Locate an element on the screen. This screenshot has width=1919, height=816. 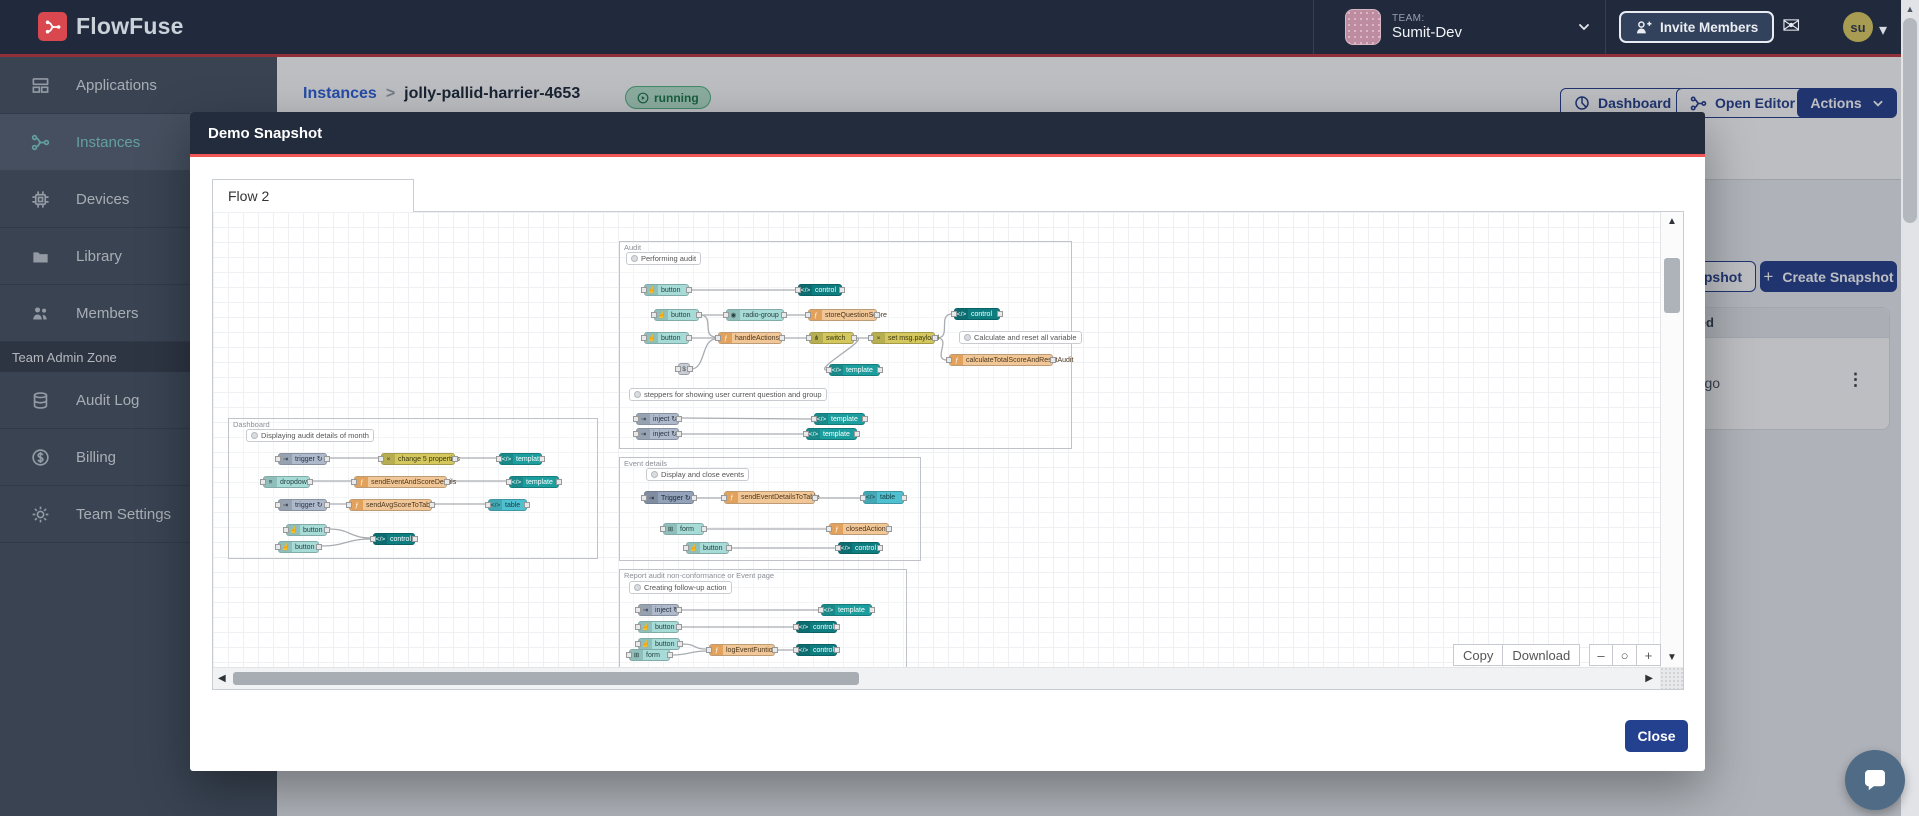
page-scroll-up-icon: ▲ is located at coordinates (1910, 8).